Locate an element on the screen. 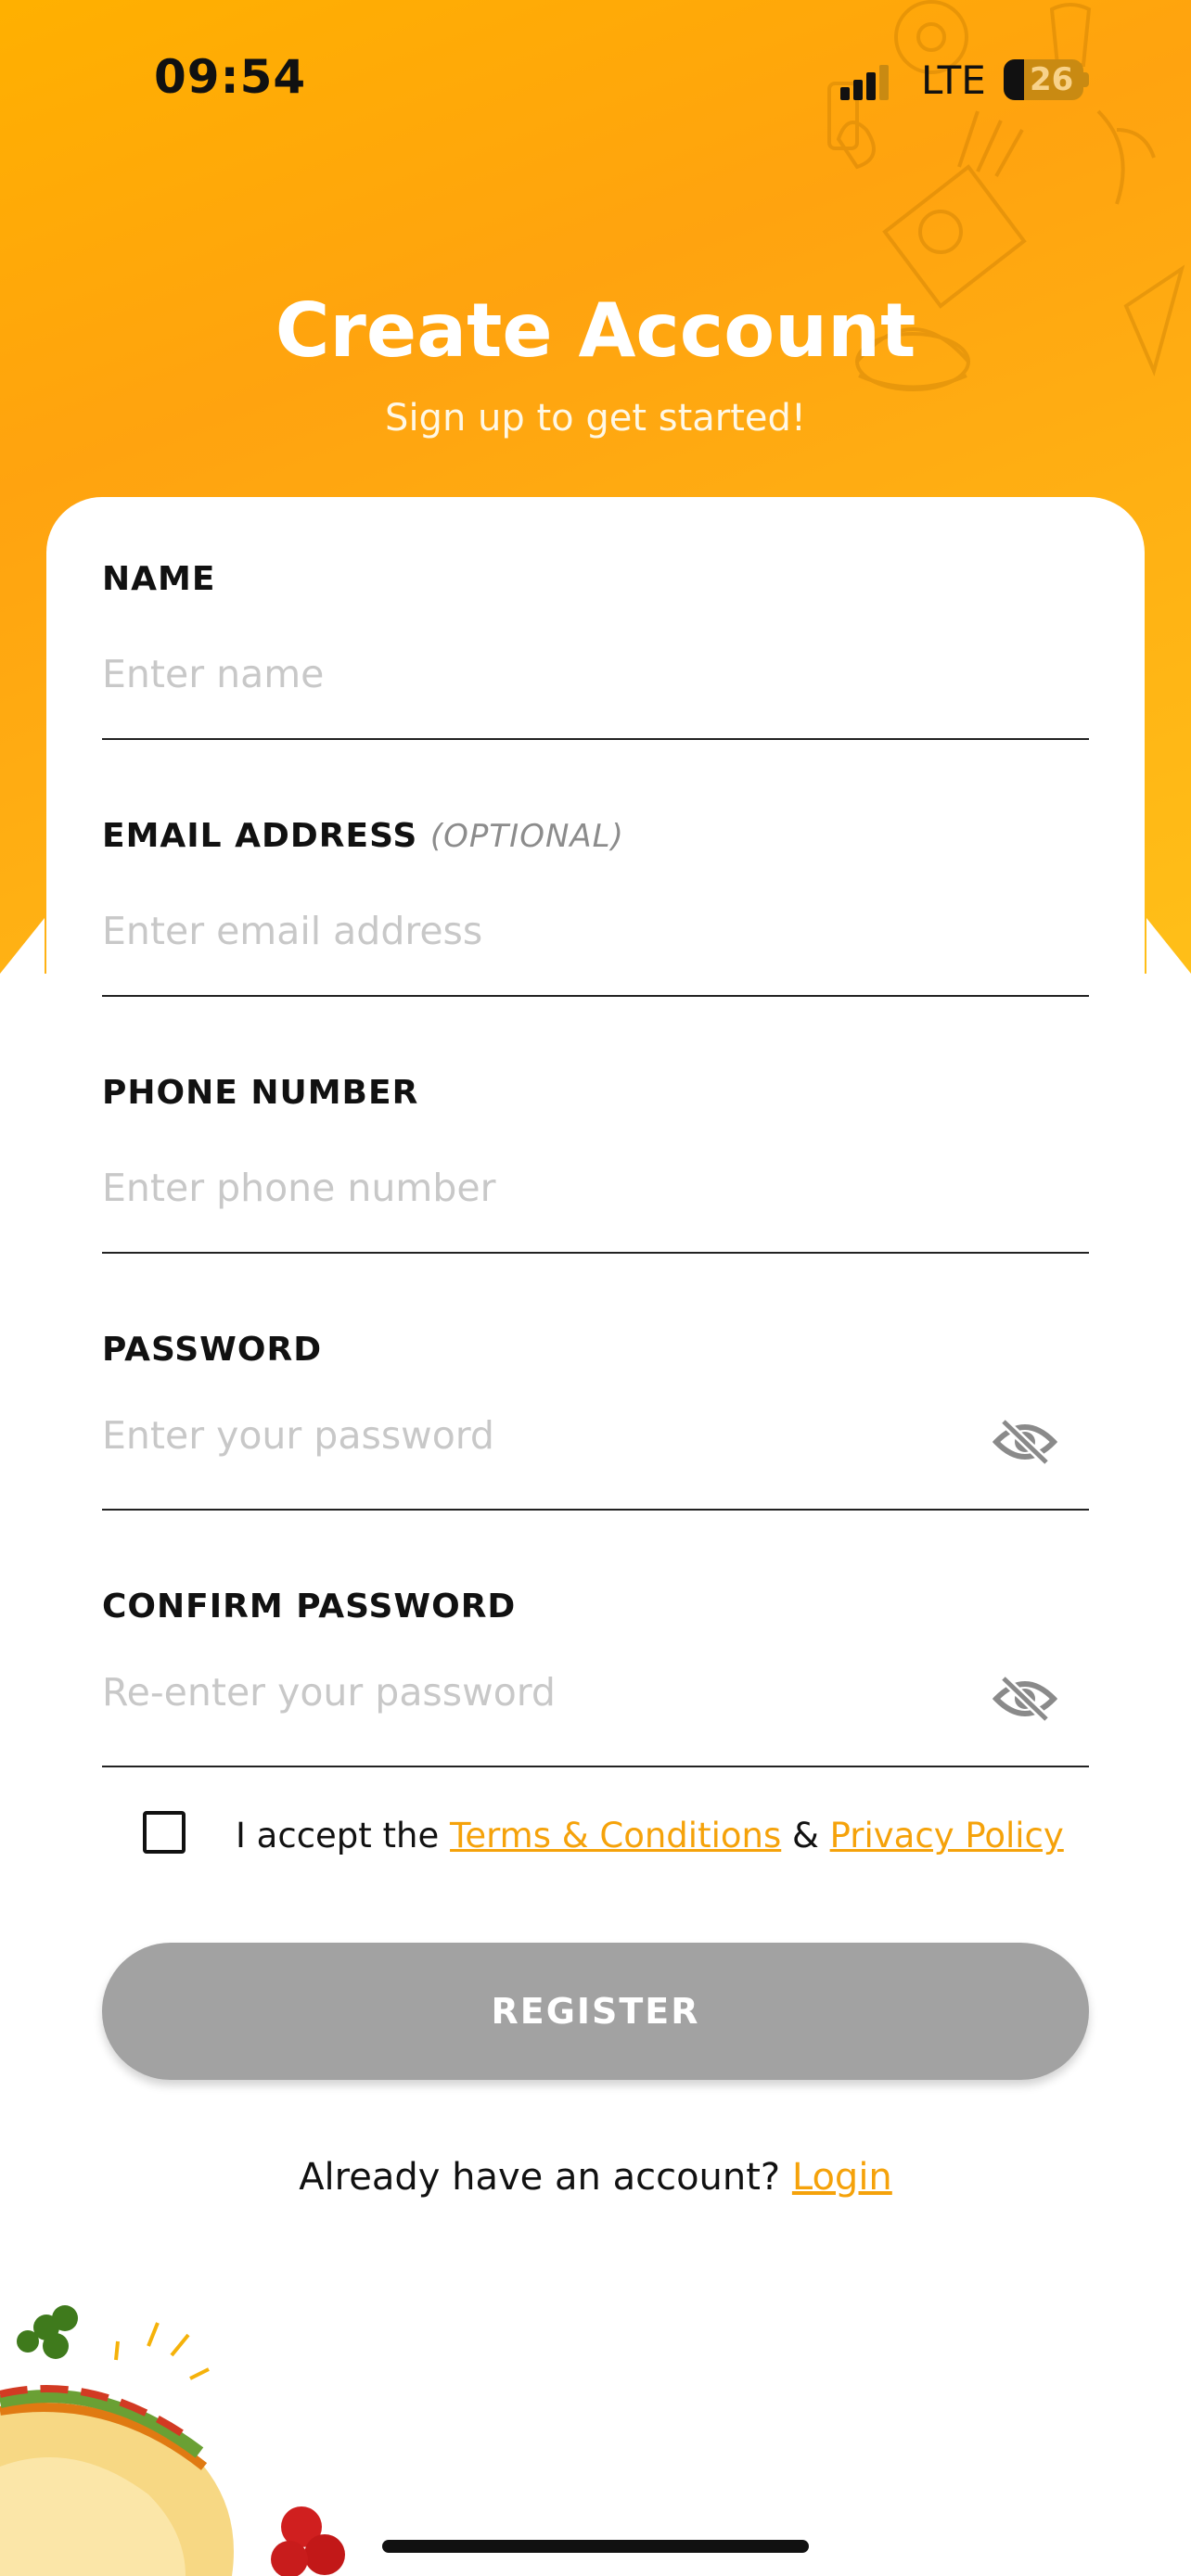 The height and width of the screenshot is (2576, 1191). name-underline is located at coordinates (595, 739).